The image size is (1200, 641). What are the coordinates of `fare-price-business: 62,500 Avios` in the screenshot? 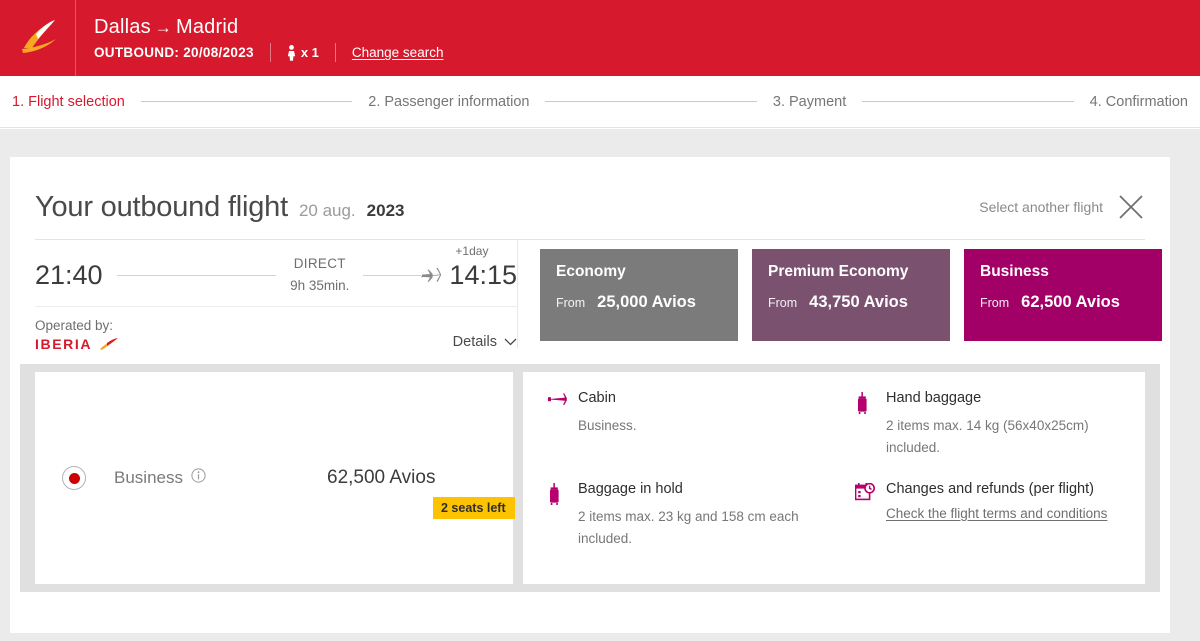 It's located at (1070, 302).